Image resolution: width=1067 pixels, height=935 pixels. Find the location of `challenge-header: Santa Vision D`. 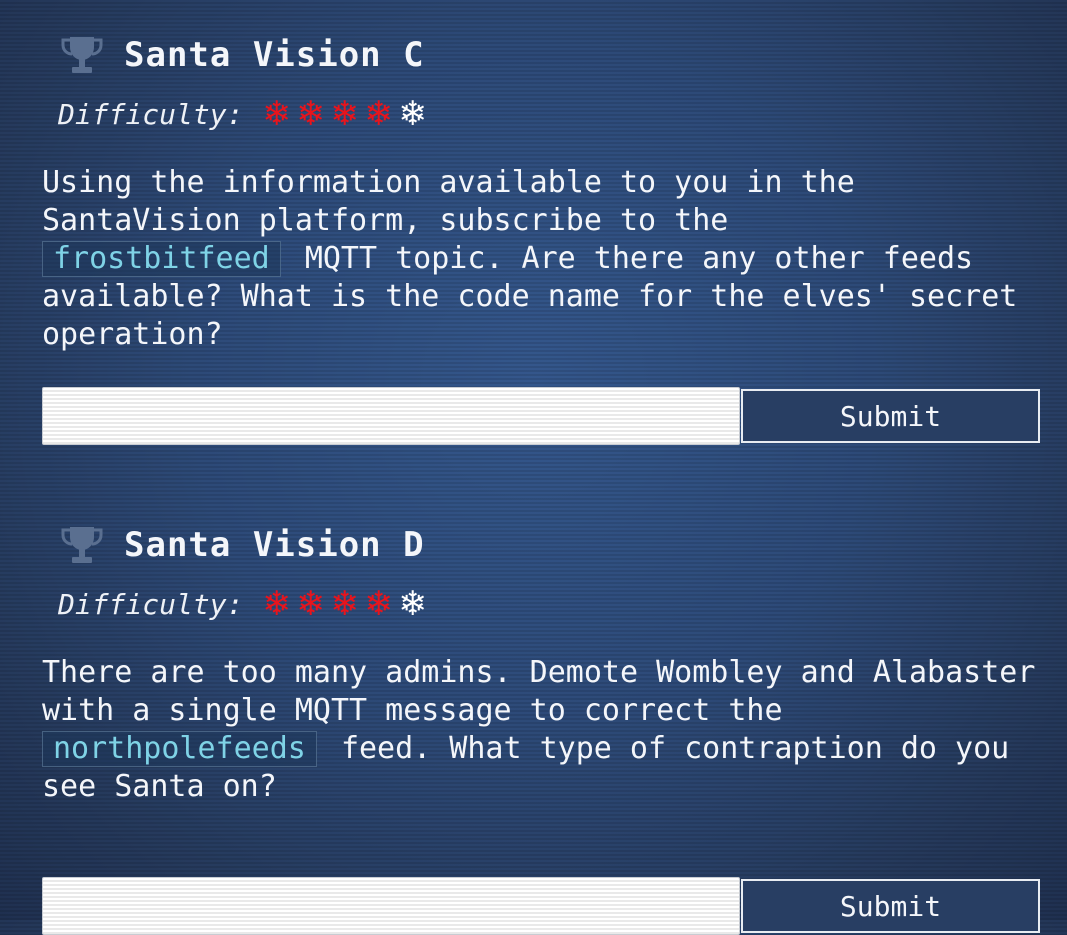

challenge-header: Santa Vision D is located at coordinates (242, 545).